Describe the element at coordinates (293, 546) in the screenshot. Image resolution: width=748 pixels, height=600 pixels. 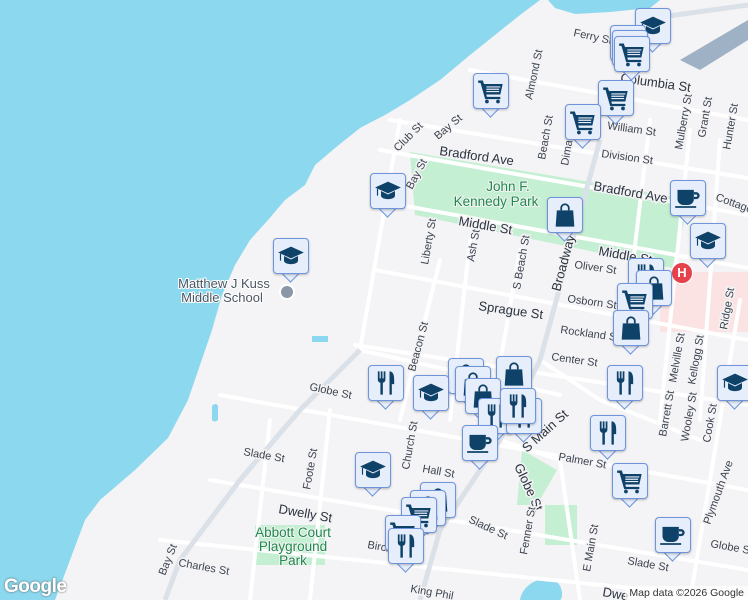
I see `park-label: Playground` at that location.